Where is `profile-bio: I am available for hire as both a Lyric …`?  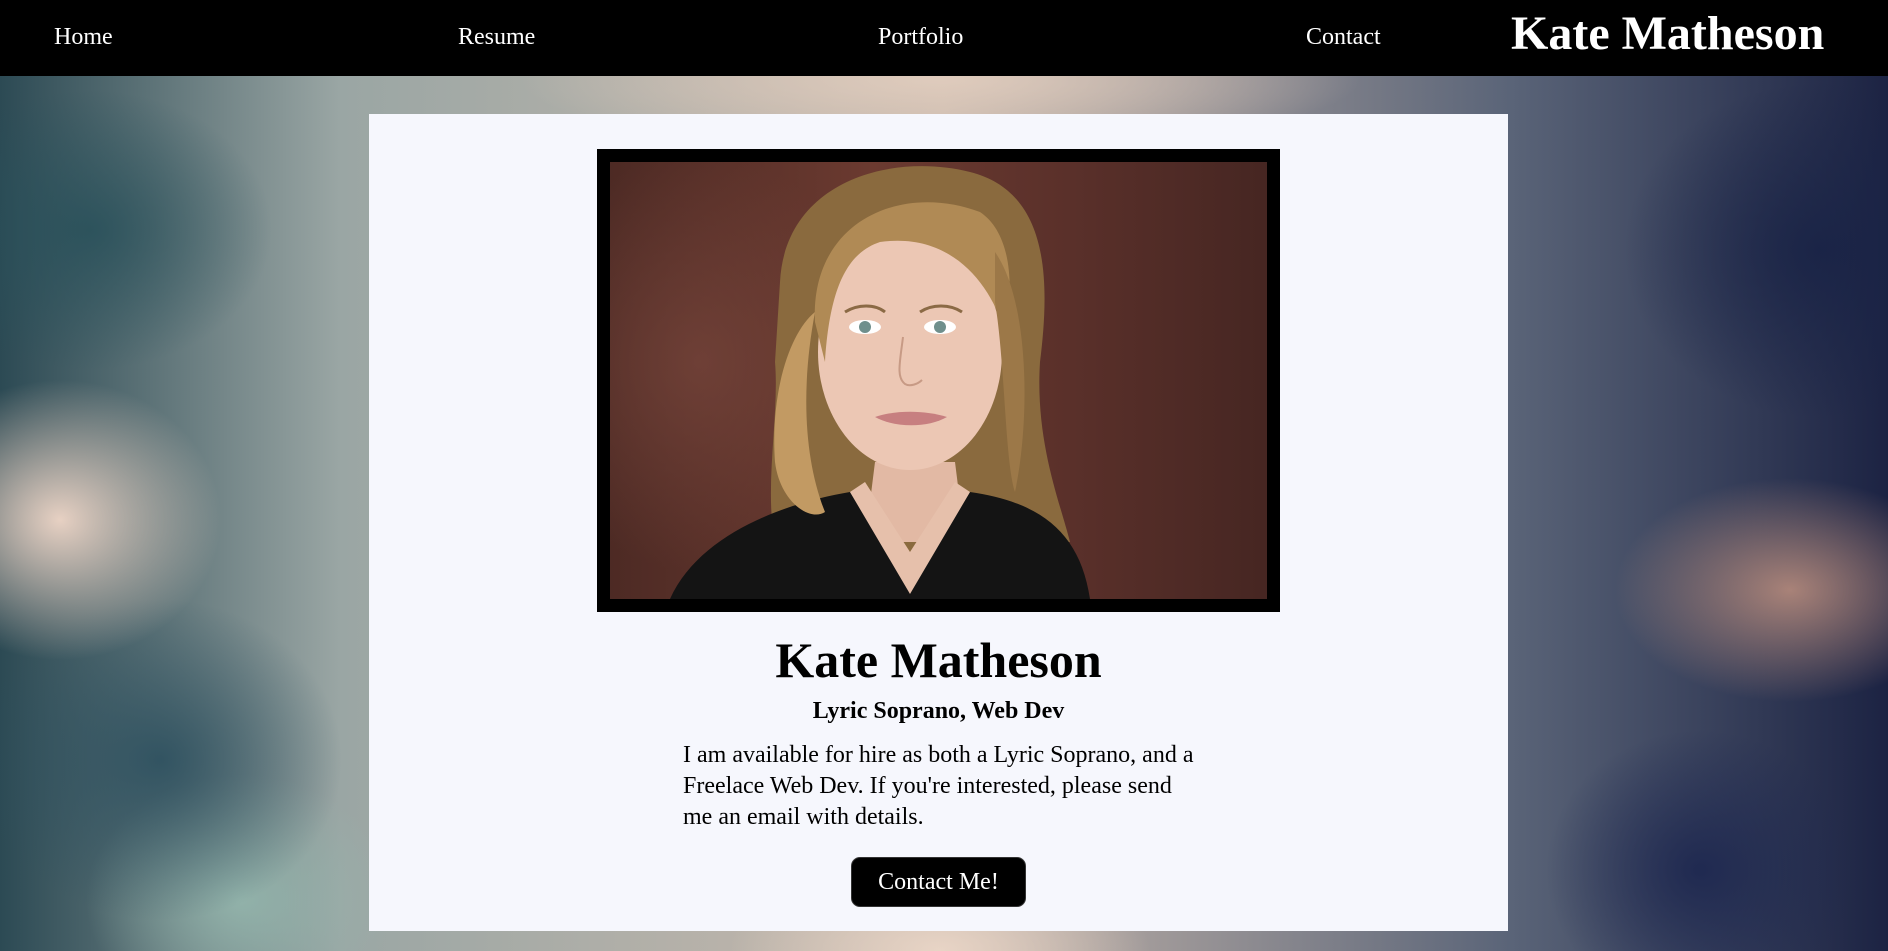 profile-bio: I am available for hire as both a Lyric … is located at coordinates (938, 786).